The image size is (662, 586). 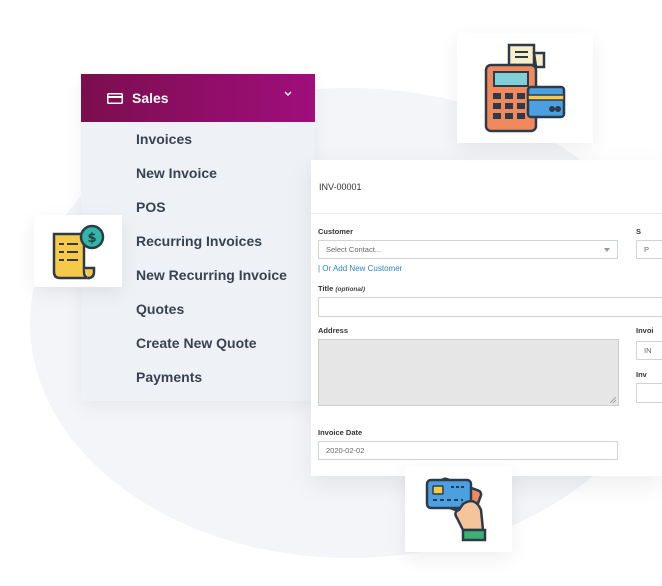 I want to click on pos-terminal-card, so click(x=525, y=88).